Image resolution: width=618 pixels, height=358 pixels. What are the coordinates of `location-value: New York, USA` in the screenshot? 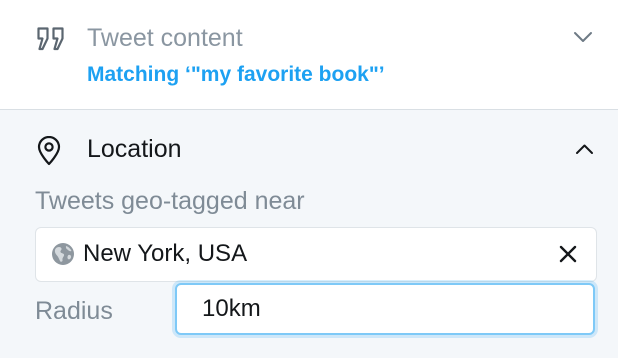 It's located at (165, 253).